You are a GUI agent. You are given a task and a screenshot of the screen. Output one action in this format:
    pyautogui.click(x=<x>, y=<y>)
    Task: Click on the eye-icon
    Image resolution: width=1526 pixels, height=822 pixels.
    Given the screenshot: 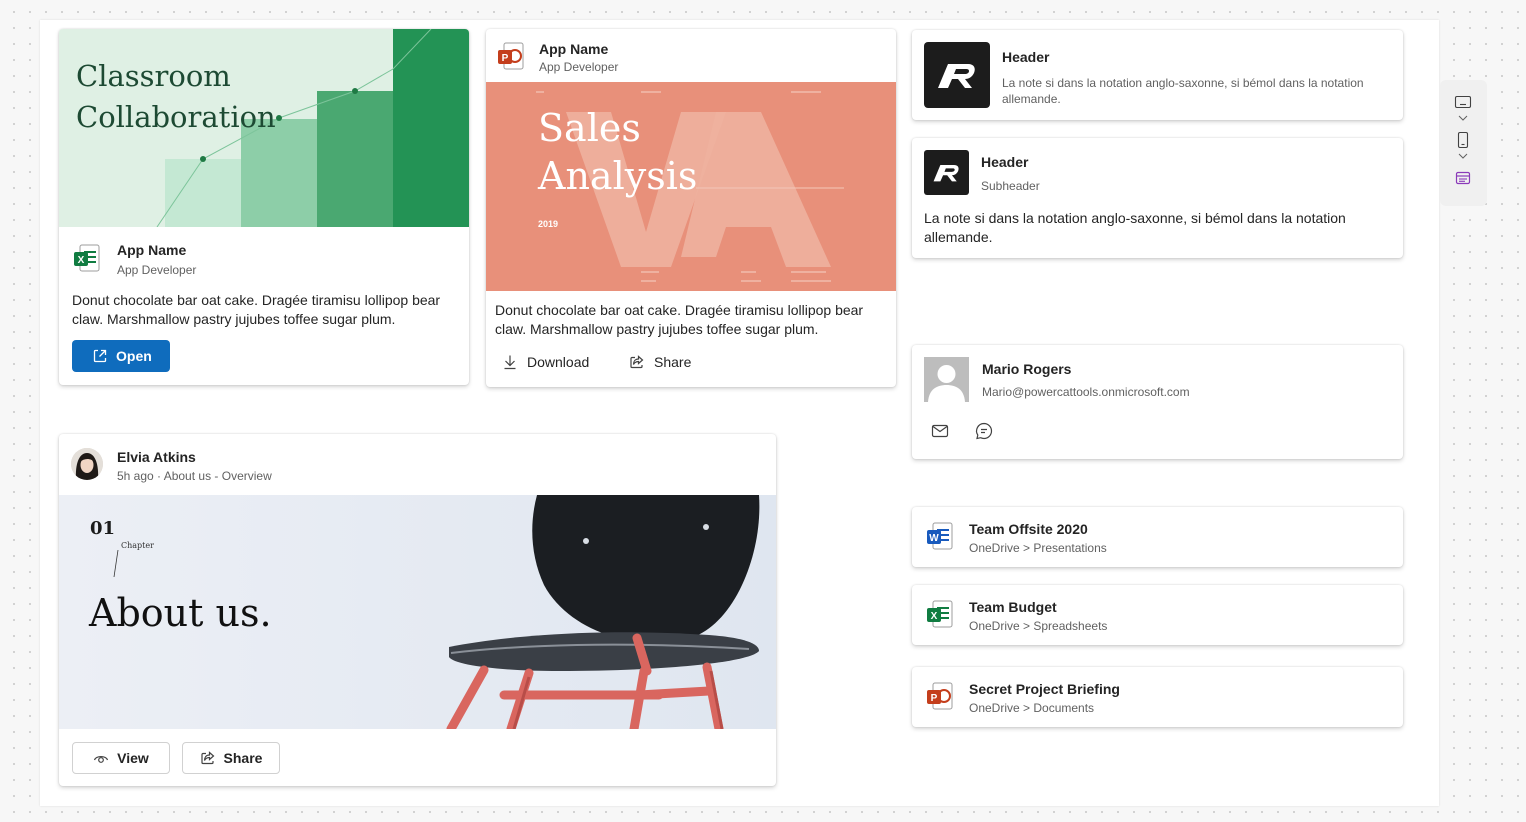 What is the action you would take?
    pyautogui.click(x=101, y=759)
    